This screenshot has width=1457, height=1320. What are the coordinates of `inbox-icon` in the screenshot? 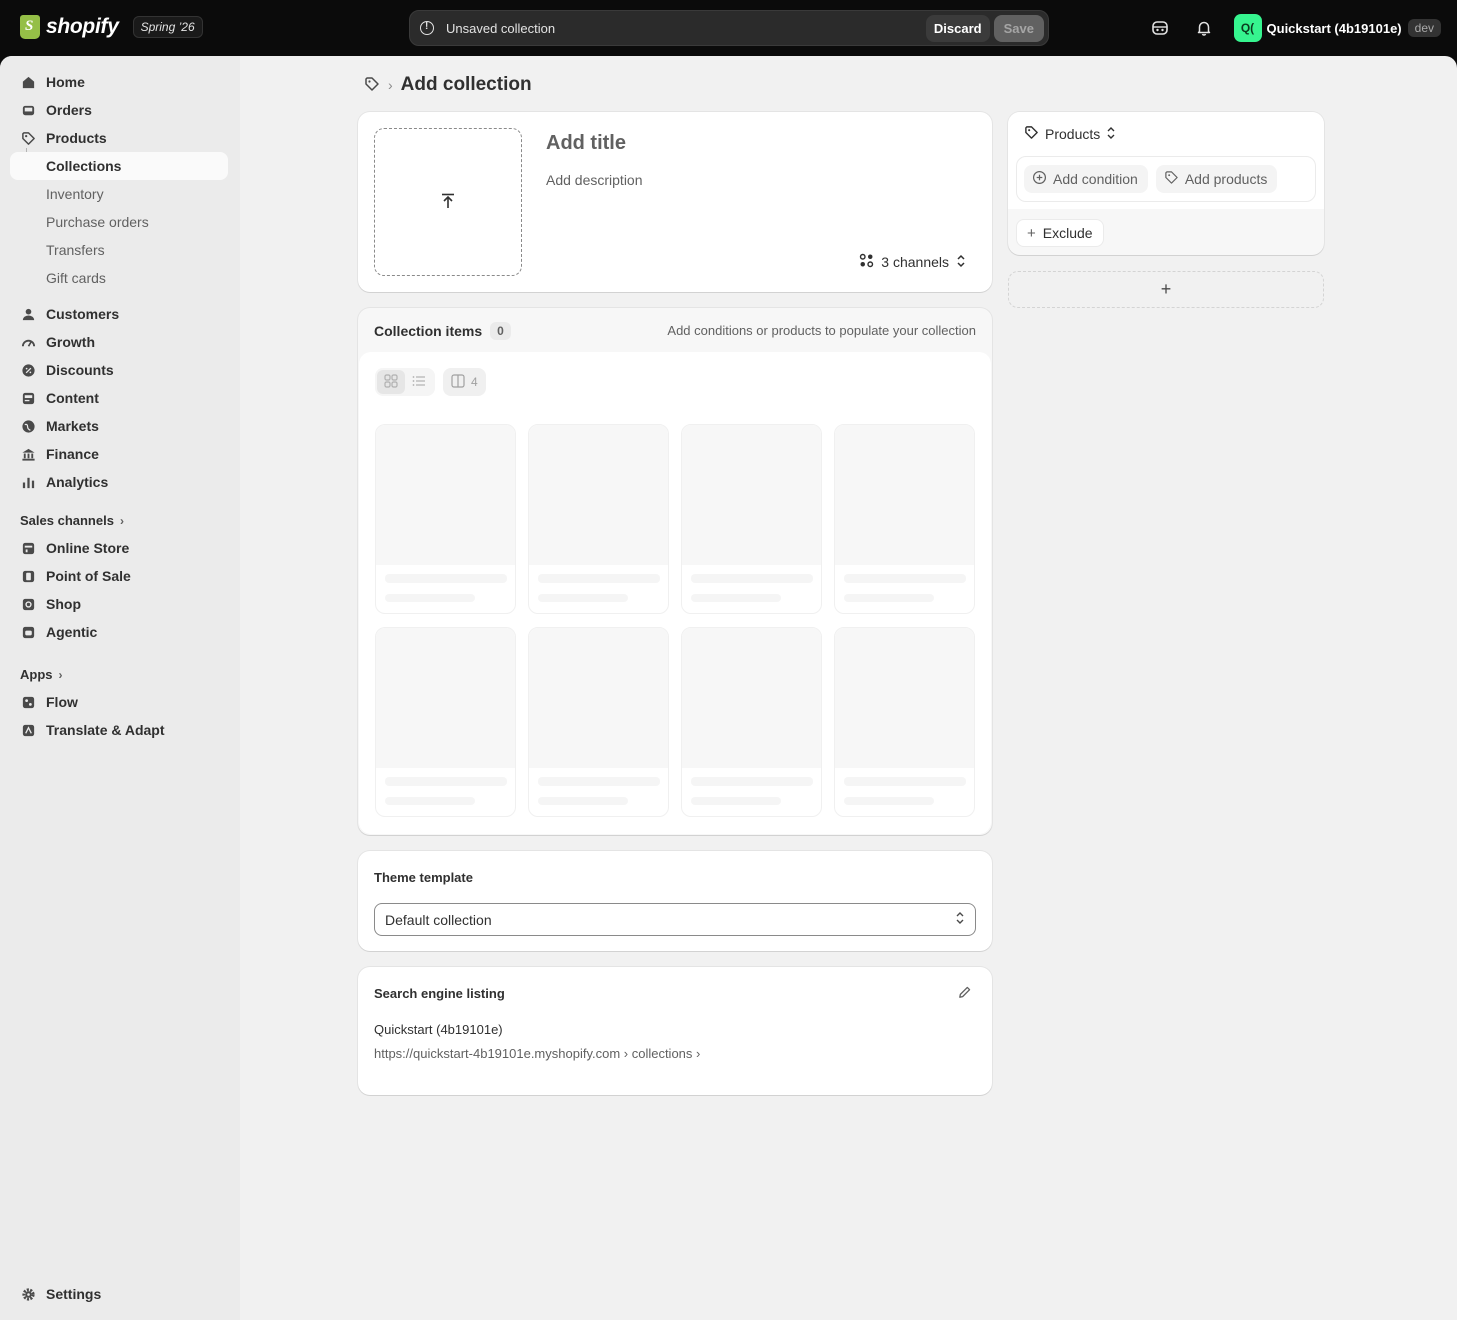 It's located at (28, 110).